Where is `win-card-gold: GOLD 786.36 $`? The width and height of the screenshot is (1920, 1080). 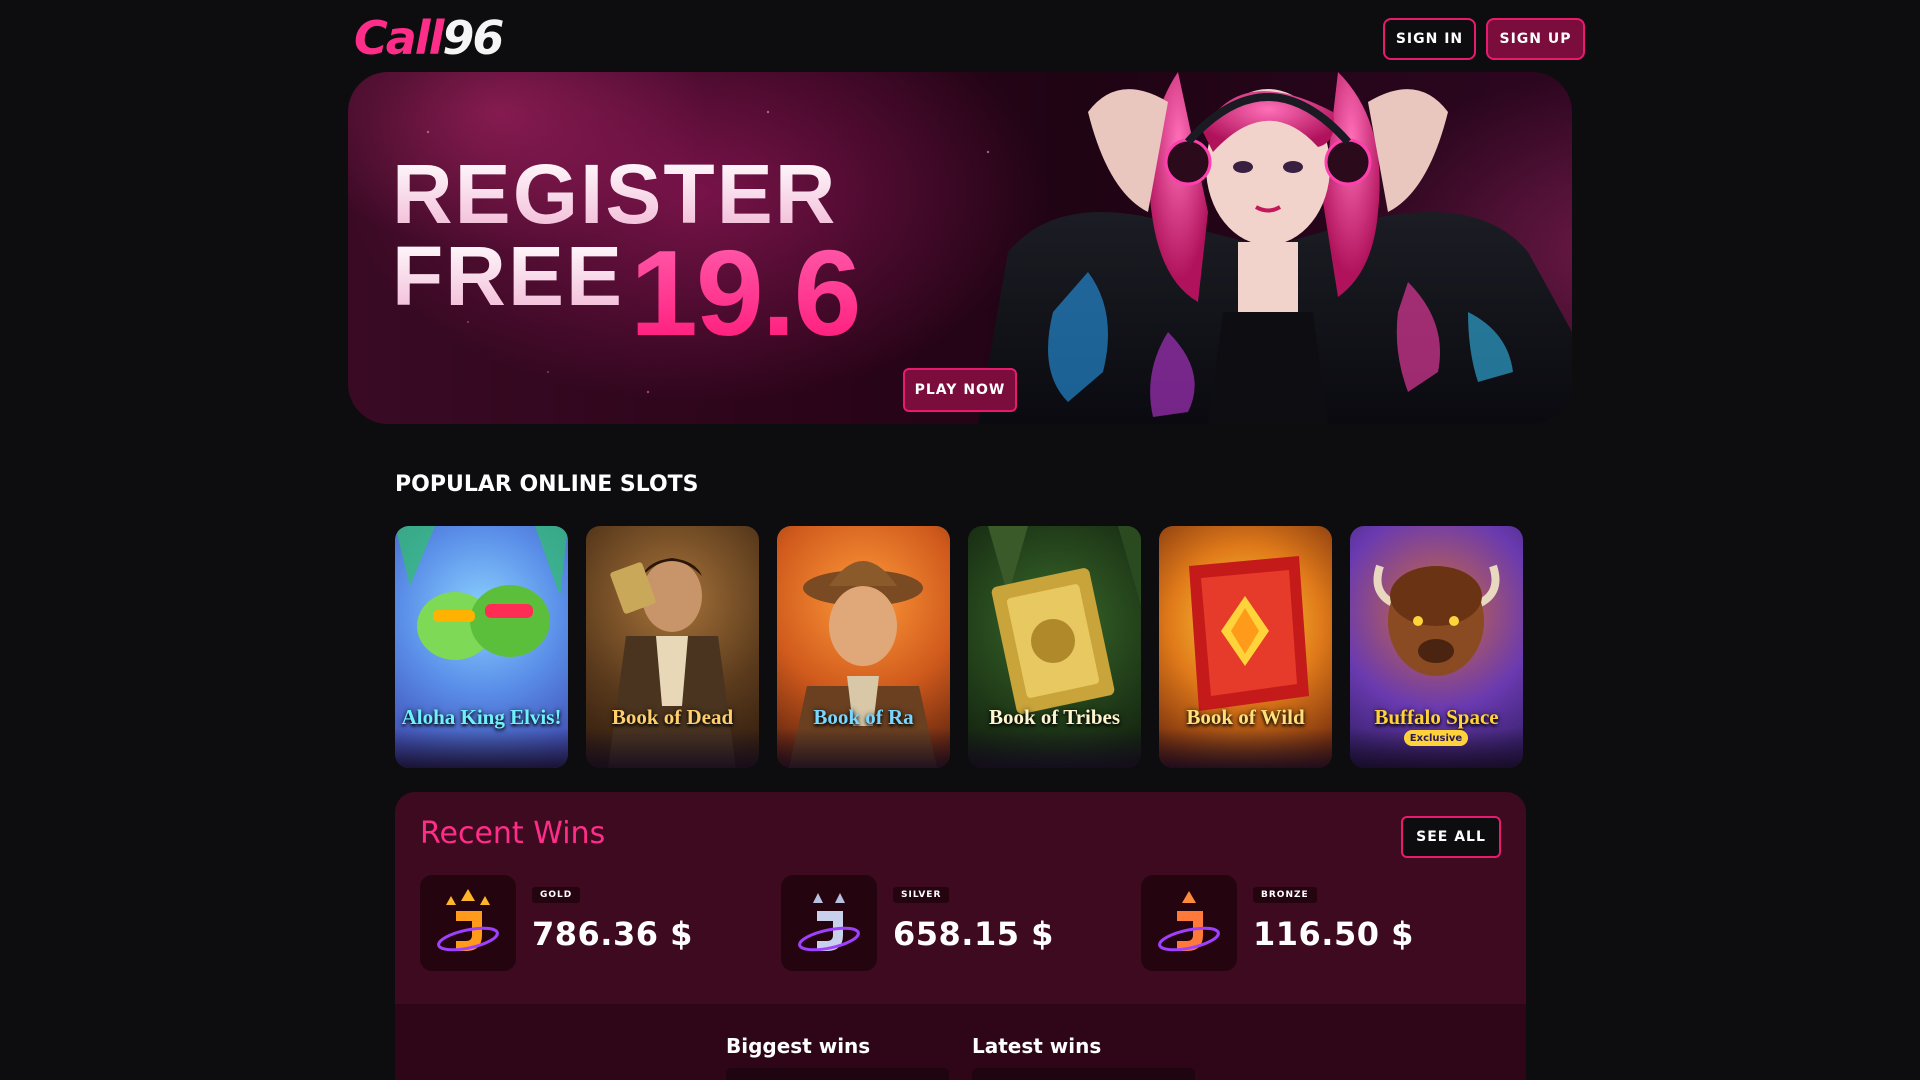 win-card-gold: GOLD 786.36 $ is located at coordinates (585, 923).